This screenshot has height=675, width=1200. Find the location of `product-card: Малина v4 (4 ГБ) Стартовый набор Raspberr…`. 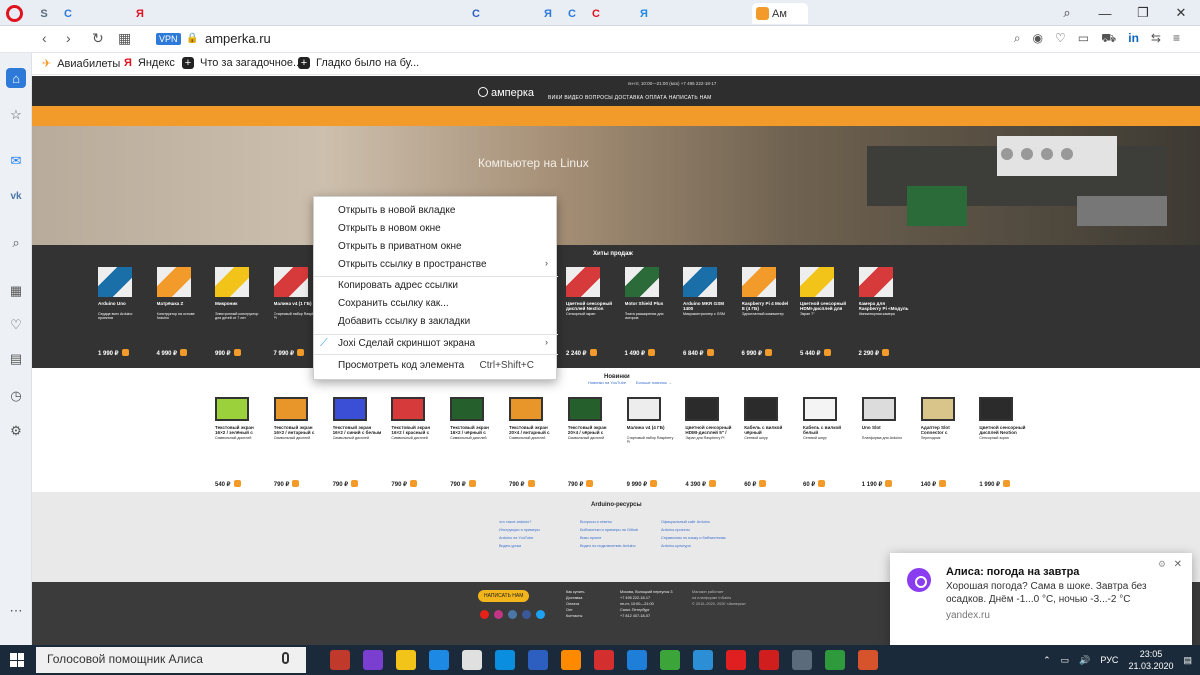

product-card: Малина v4 (4 ГБ) Стартовый набор Raspberr… is located at coordinates (651, 441).